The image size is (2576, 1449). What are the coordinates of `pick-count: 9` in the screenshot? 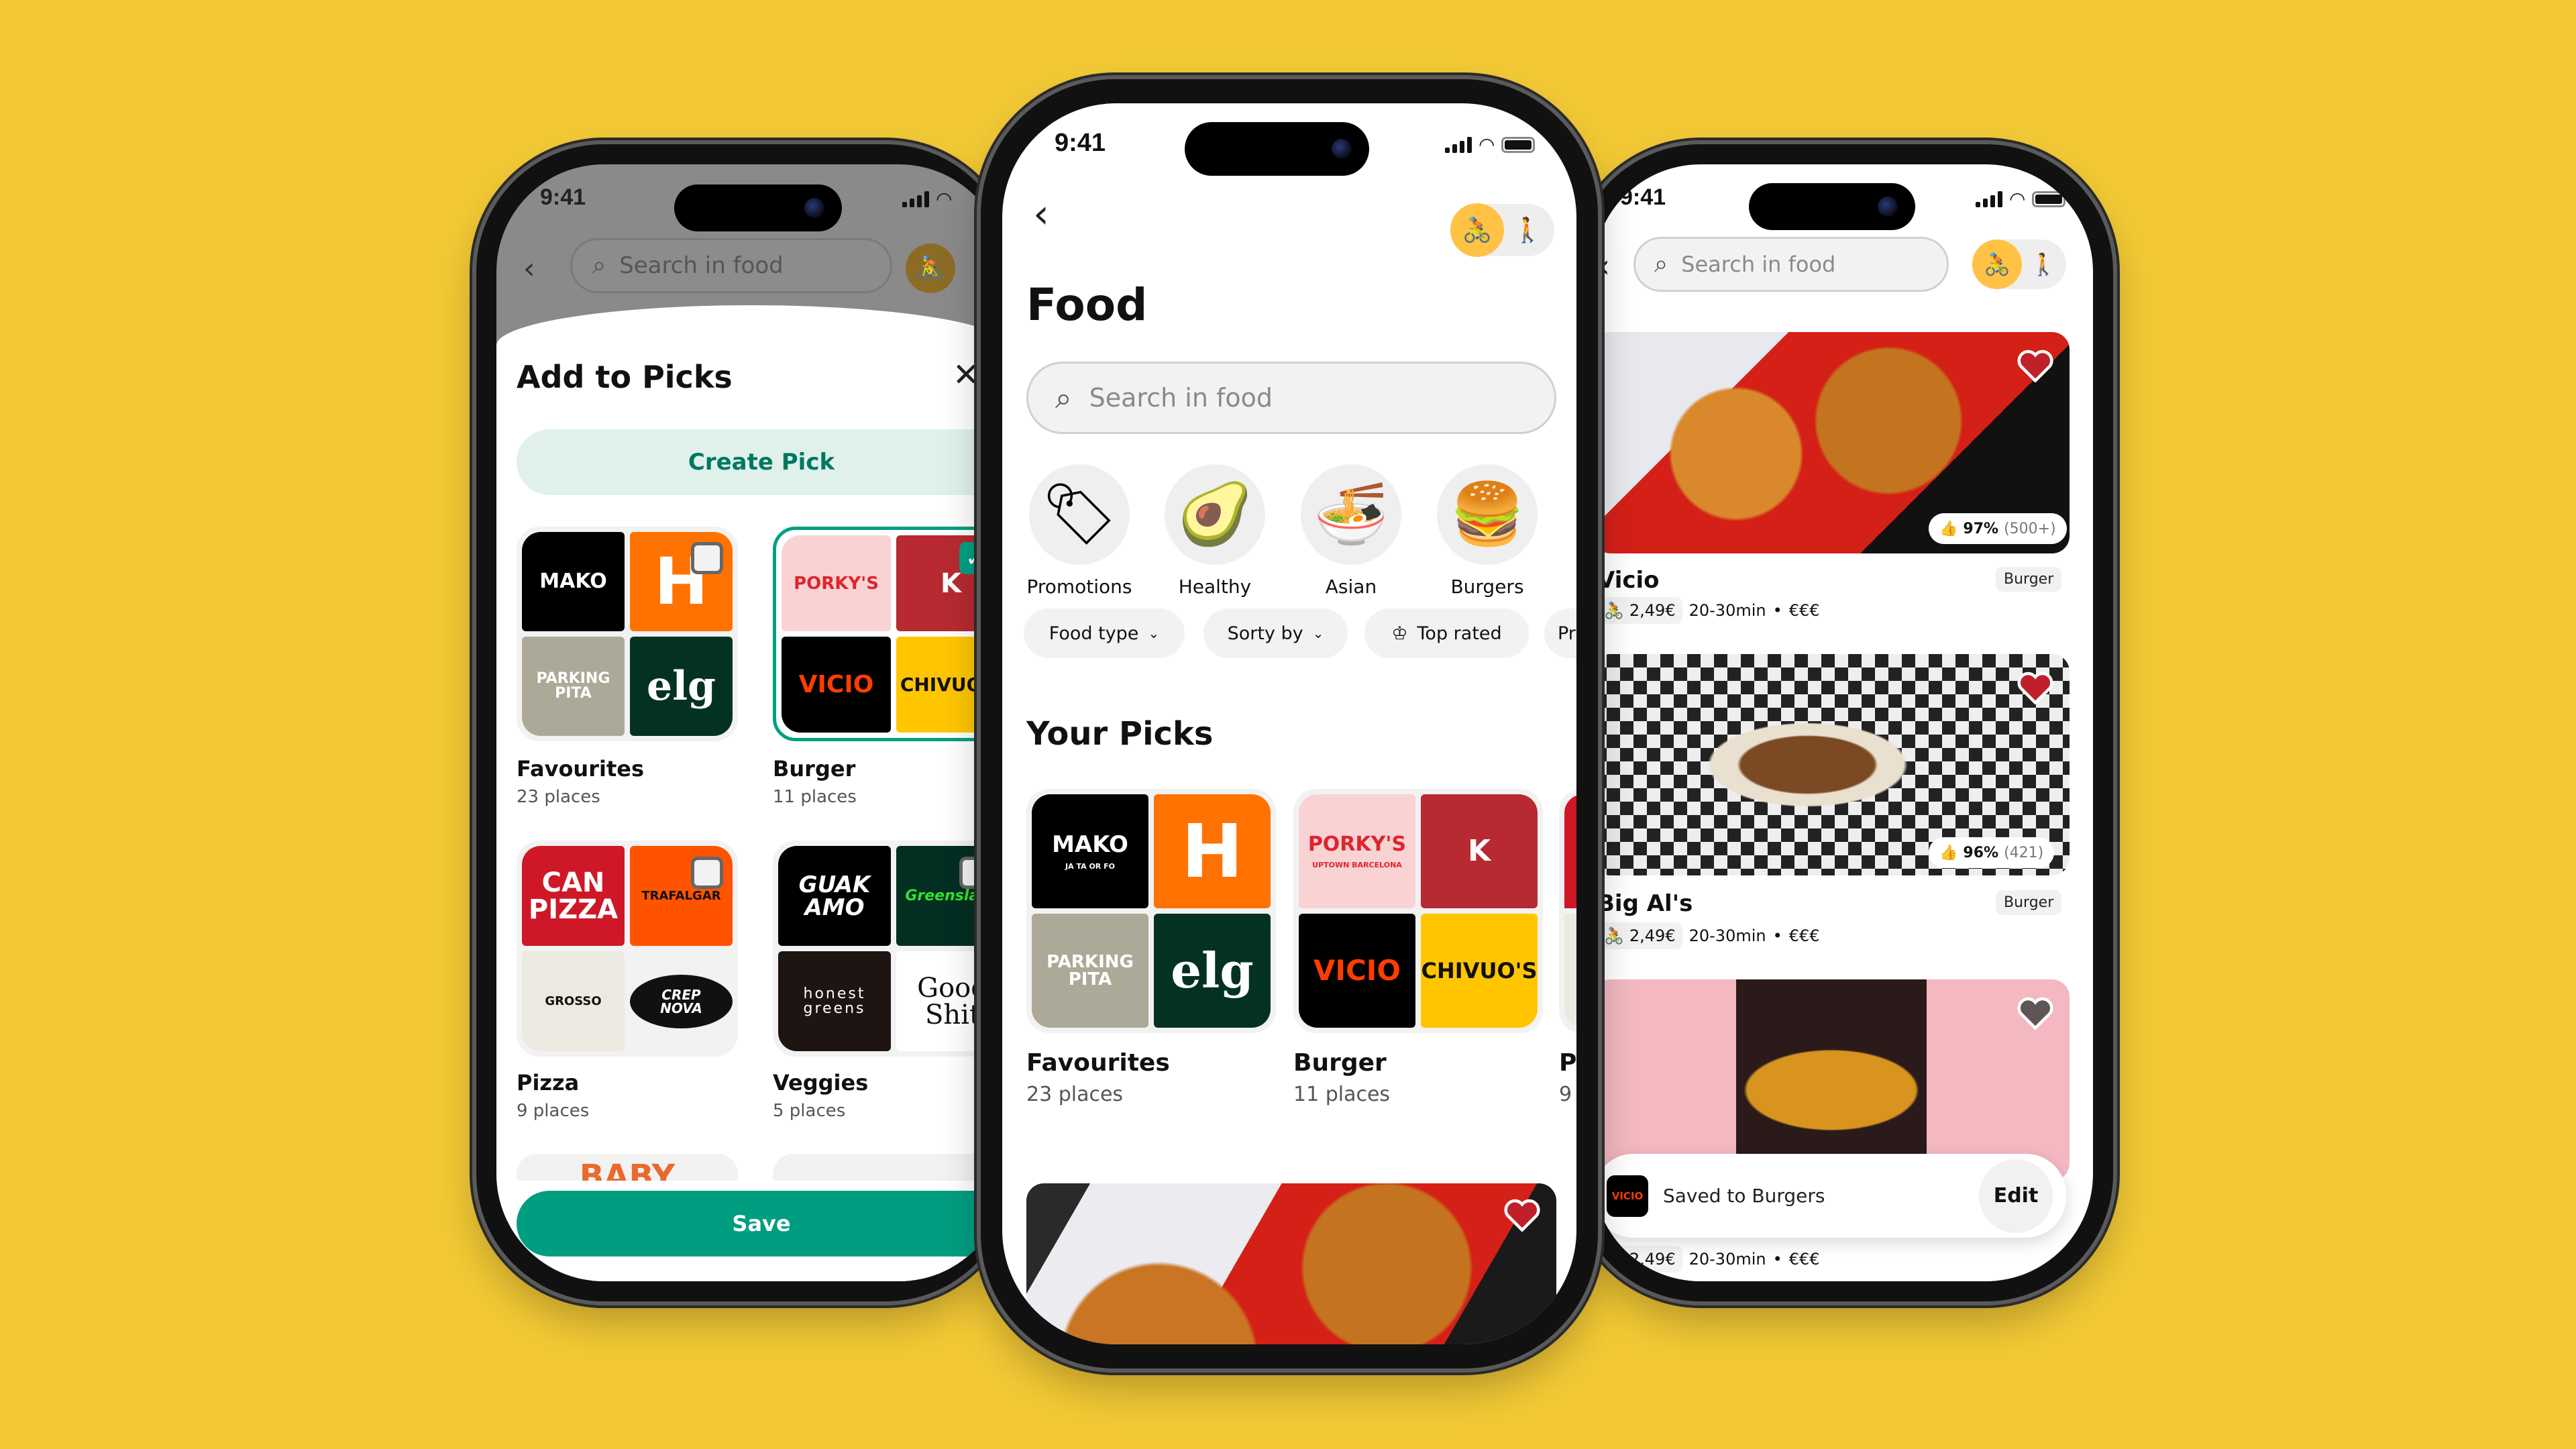 It's located at (1565, 1094).